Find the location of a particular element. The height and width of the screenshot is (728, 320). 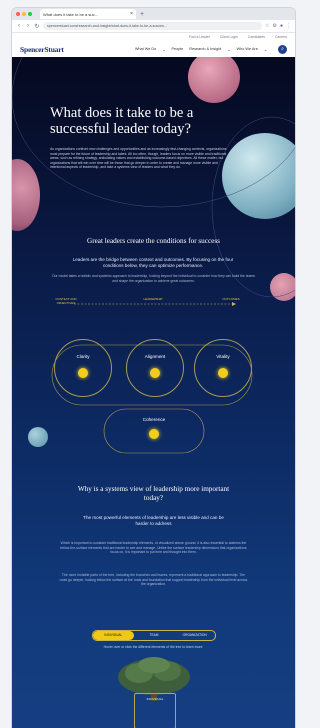

nav-item: People is located at coordinates (177, 49).